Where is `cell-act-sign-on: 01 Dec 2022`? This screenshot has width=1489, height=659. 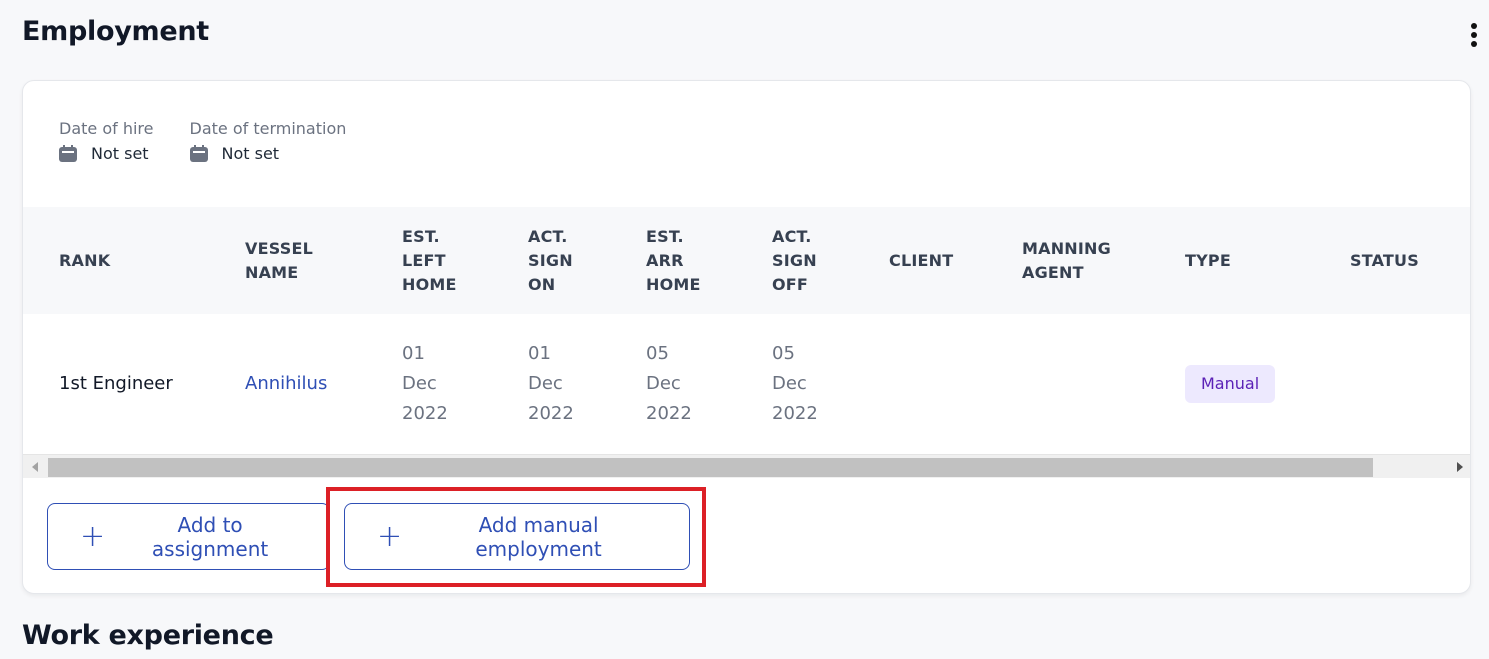
cell-act-sign-on: 01 Dec 2022 is located at coordinates (551, 383).